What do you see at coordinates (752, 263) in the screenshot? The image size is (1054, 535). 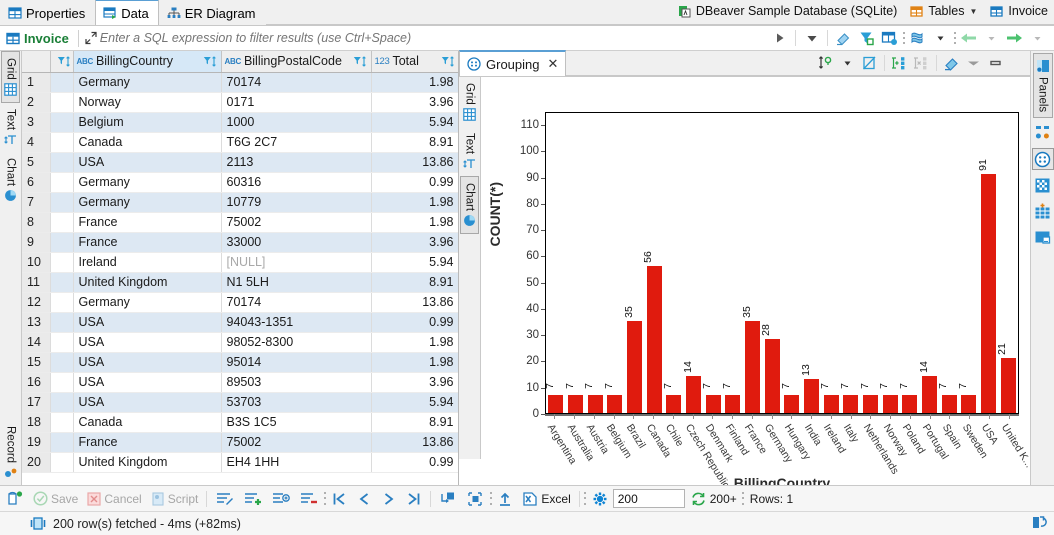 I see `bar-slot: 35` at bounding box center [752, 263].